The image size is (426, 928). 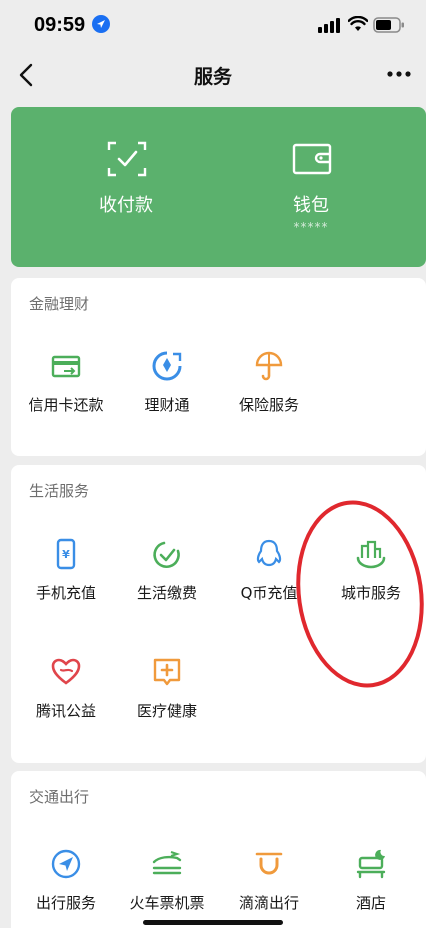 I want to click on wallet-balance-mask: *****, so click(x=311, y=227).